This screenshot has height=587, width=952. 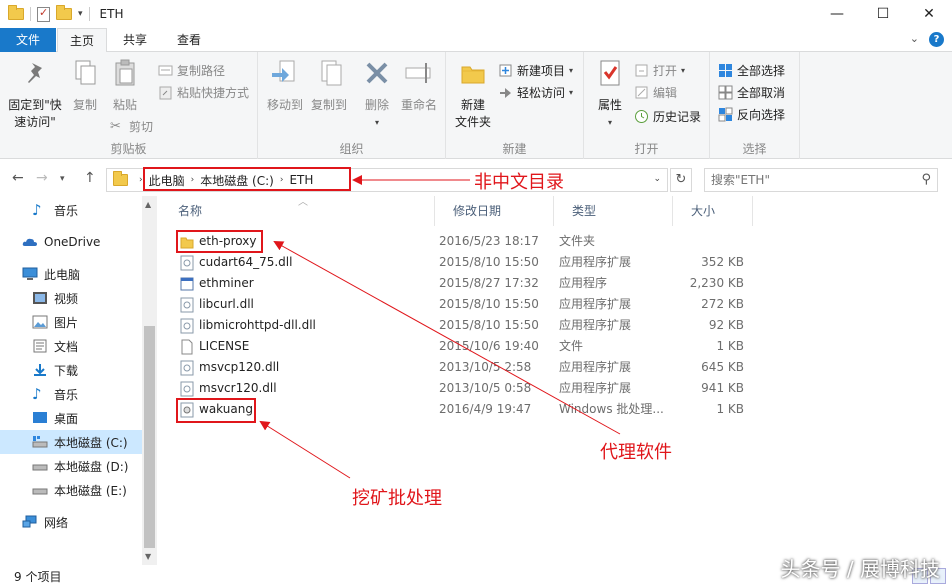 What do you see at coordinates (305, 449) in the screenshot?
I see `arrow-batch` at bounding box center [305, 449].